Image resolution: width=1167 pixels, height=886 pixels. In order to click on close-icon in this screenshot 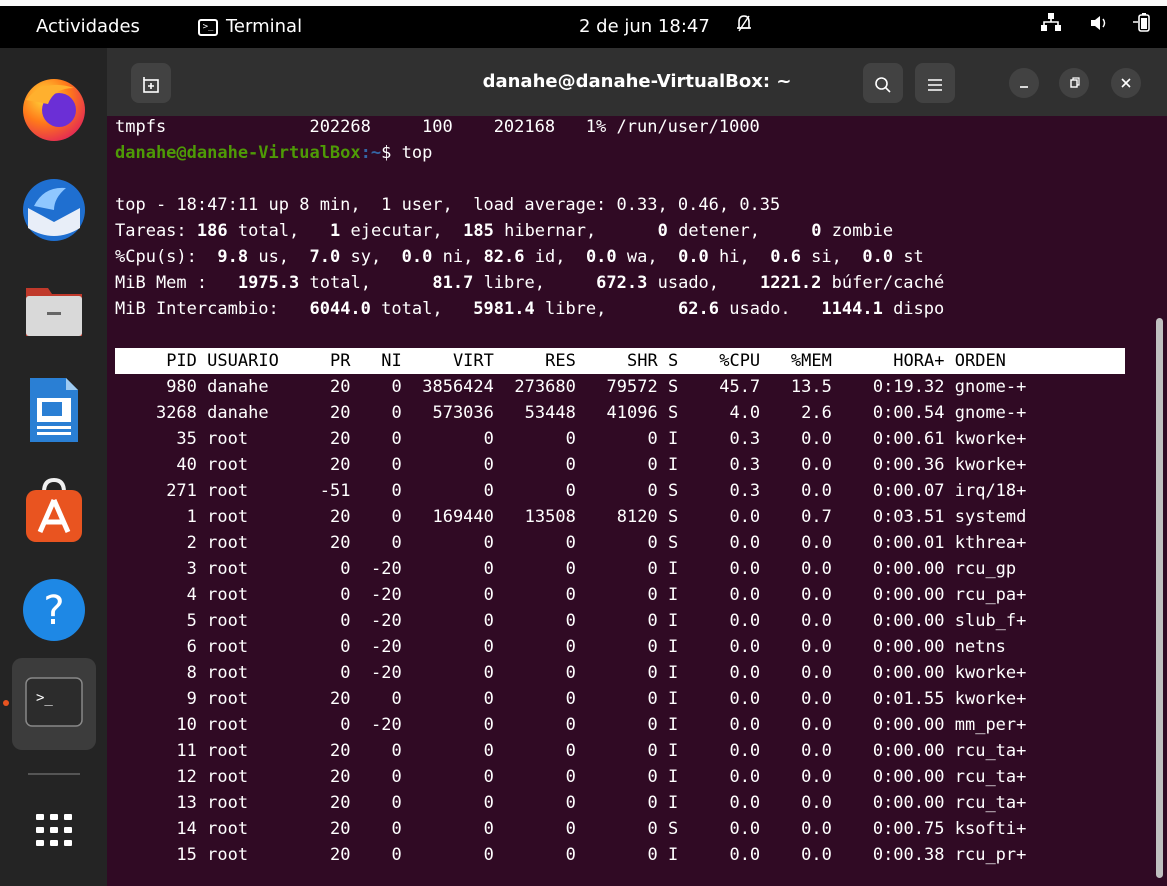, I will do `click(1126, 83)`.